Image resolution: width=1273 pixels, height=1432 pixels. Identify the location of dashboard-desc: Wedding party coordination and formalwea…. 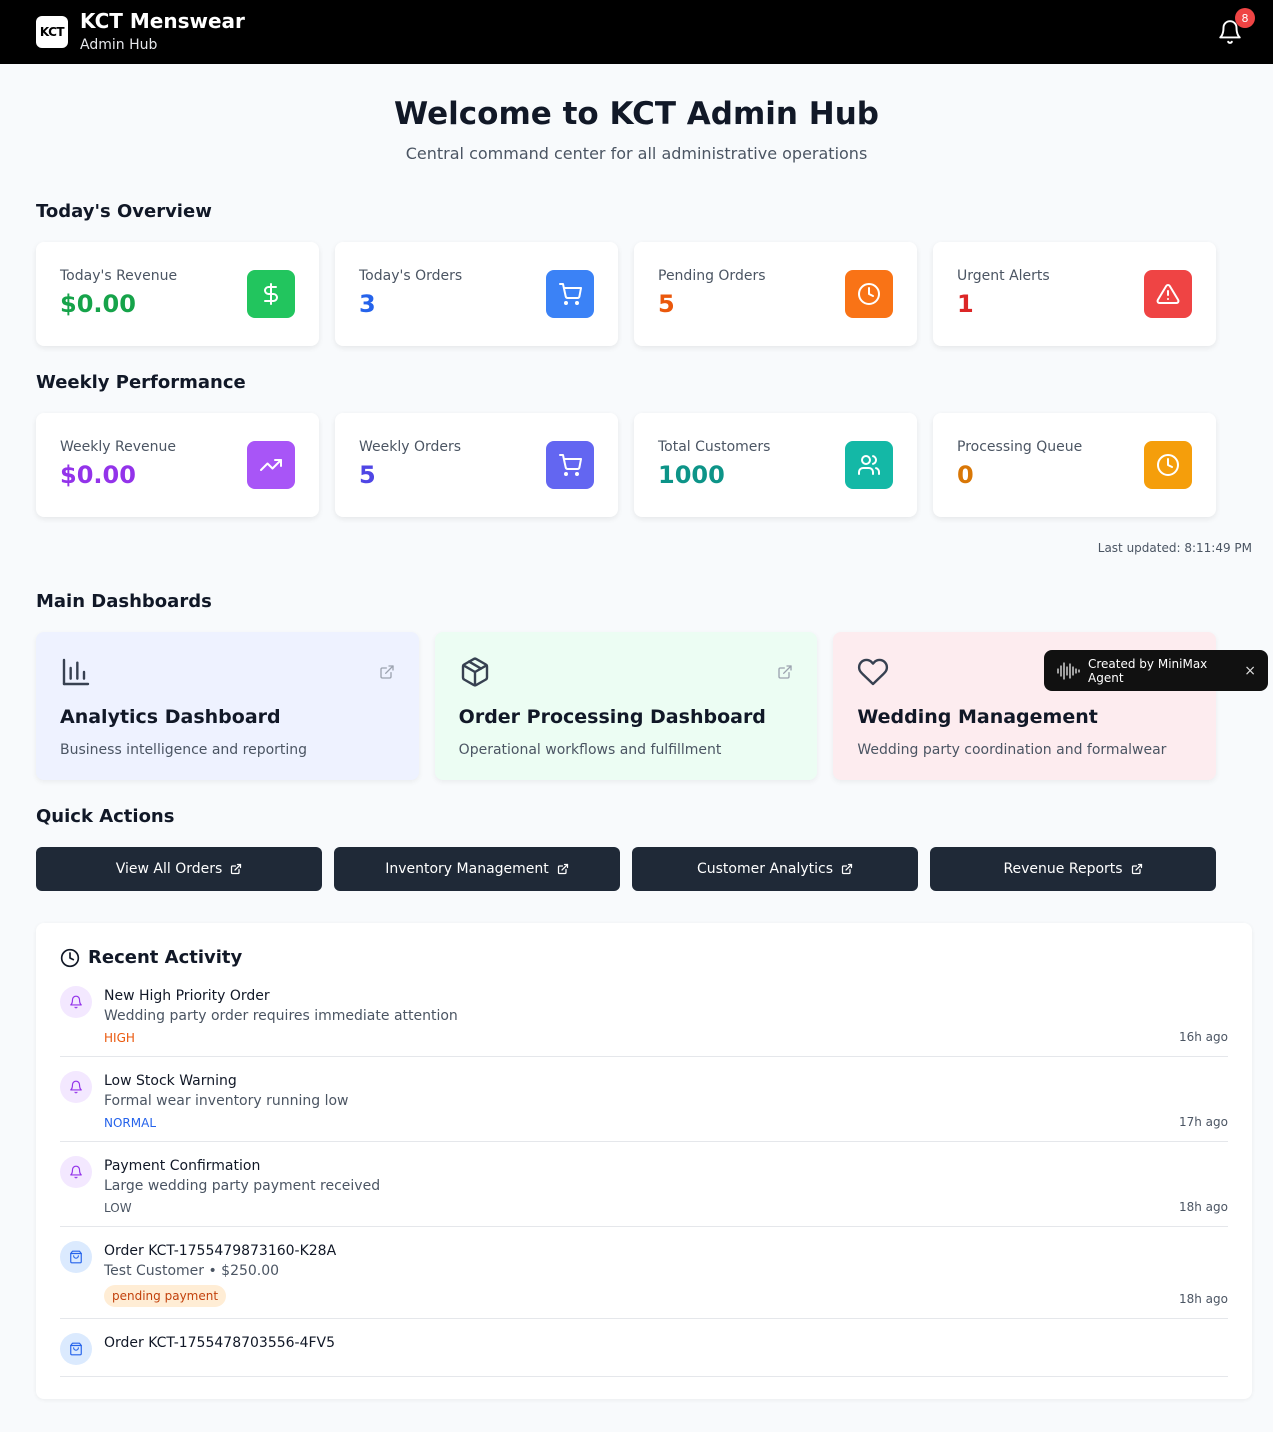
(1012, 750).